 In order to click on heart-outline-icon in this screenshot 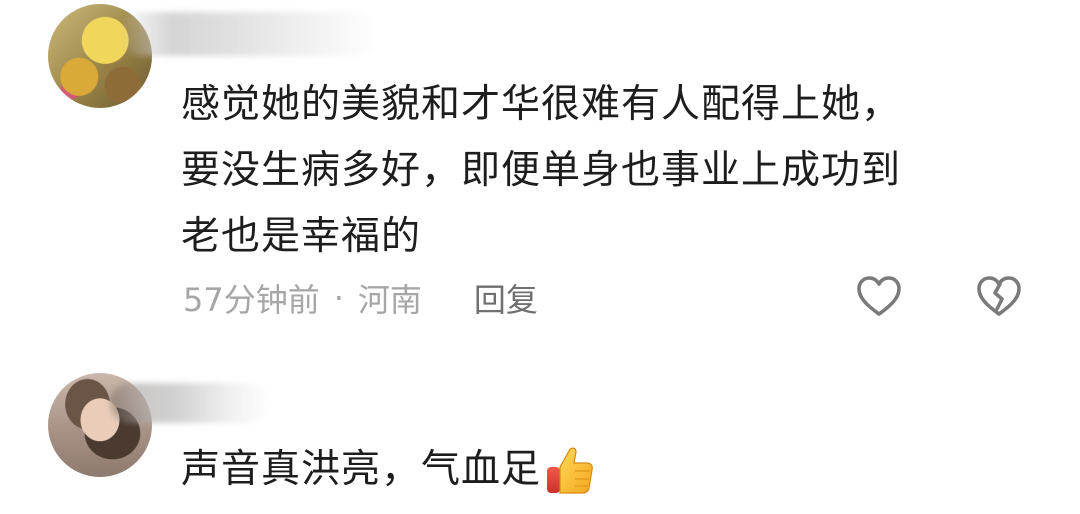, I will do `click(879, 297)`.